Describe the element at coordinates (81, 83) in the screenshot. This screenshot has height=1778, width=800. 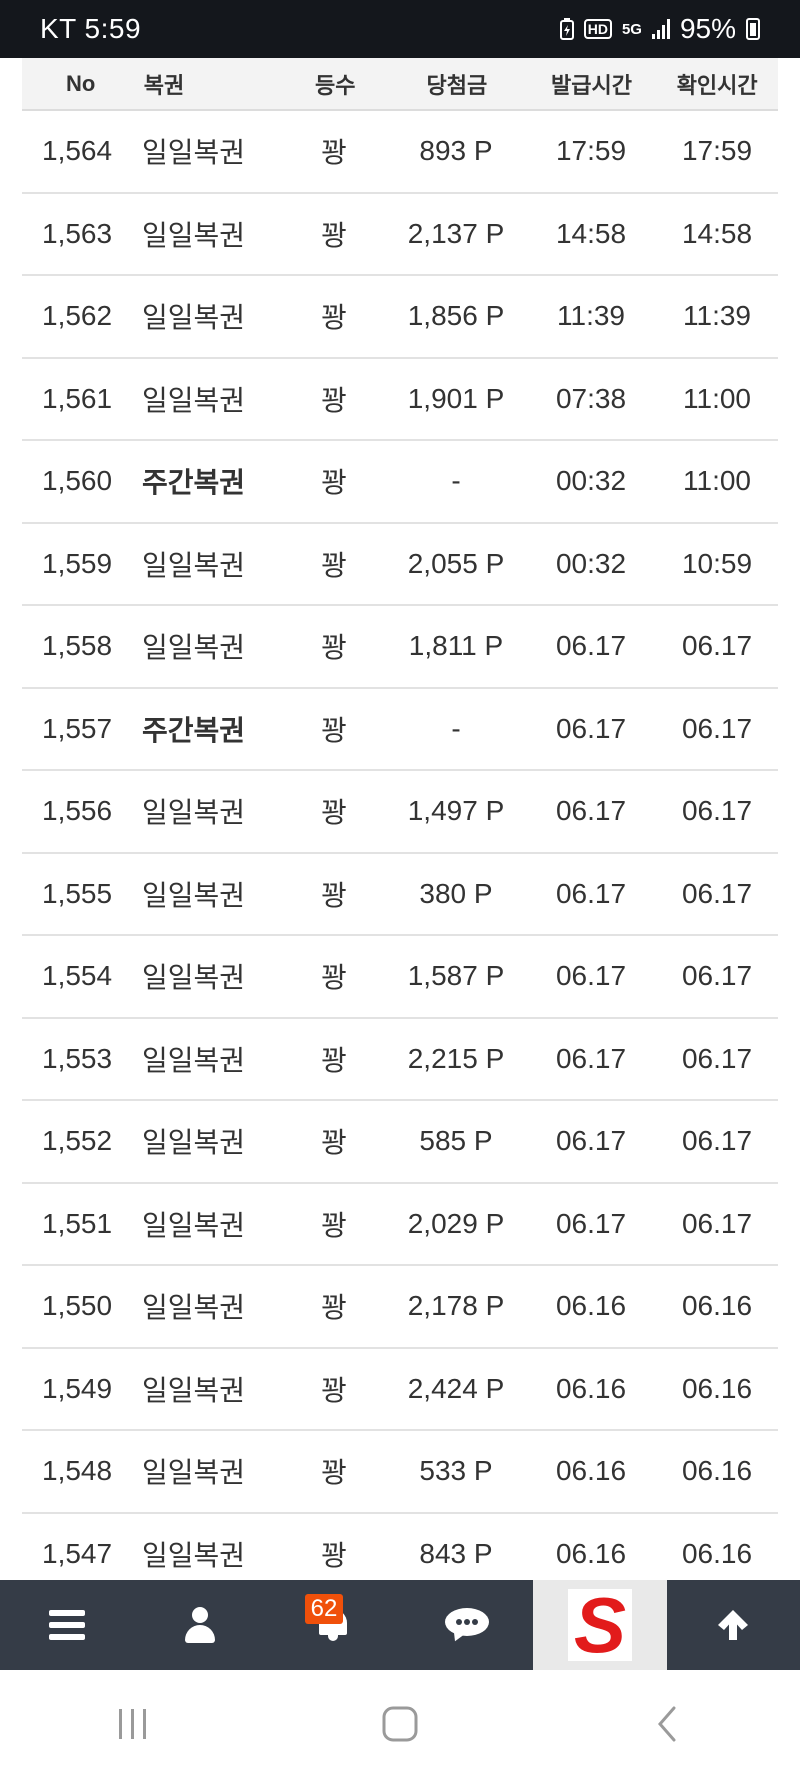
I see `header-no: No` at that location.